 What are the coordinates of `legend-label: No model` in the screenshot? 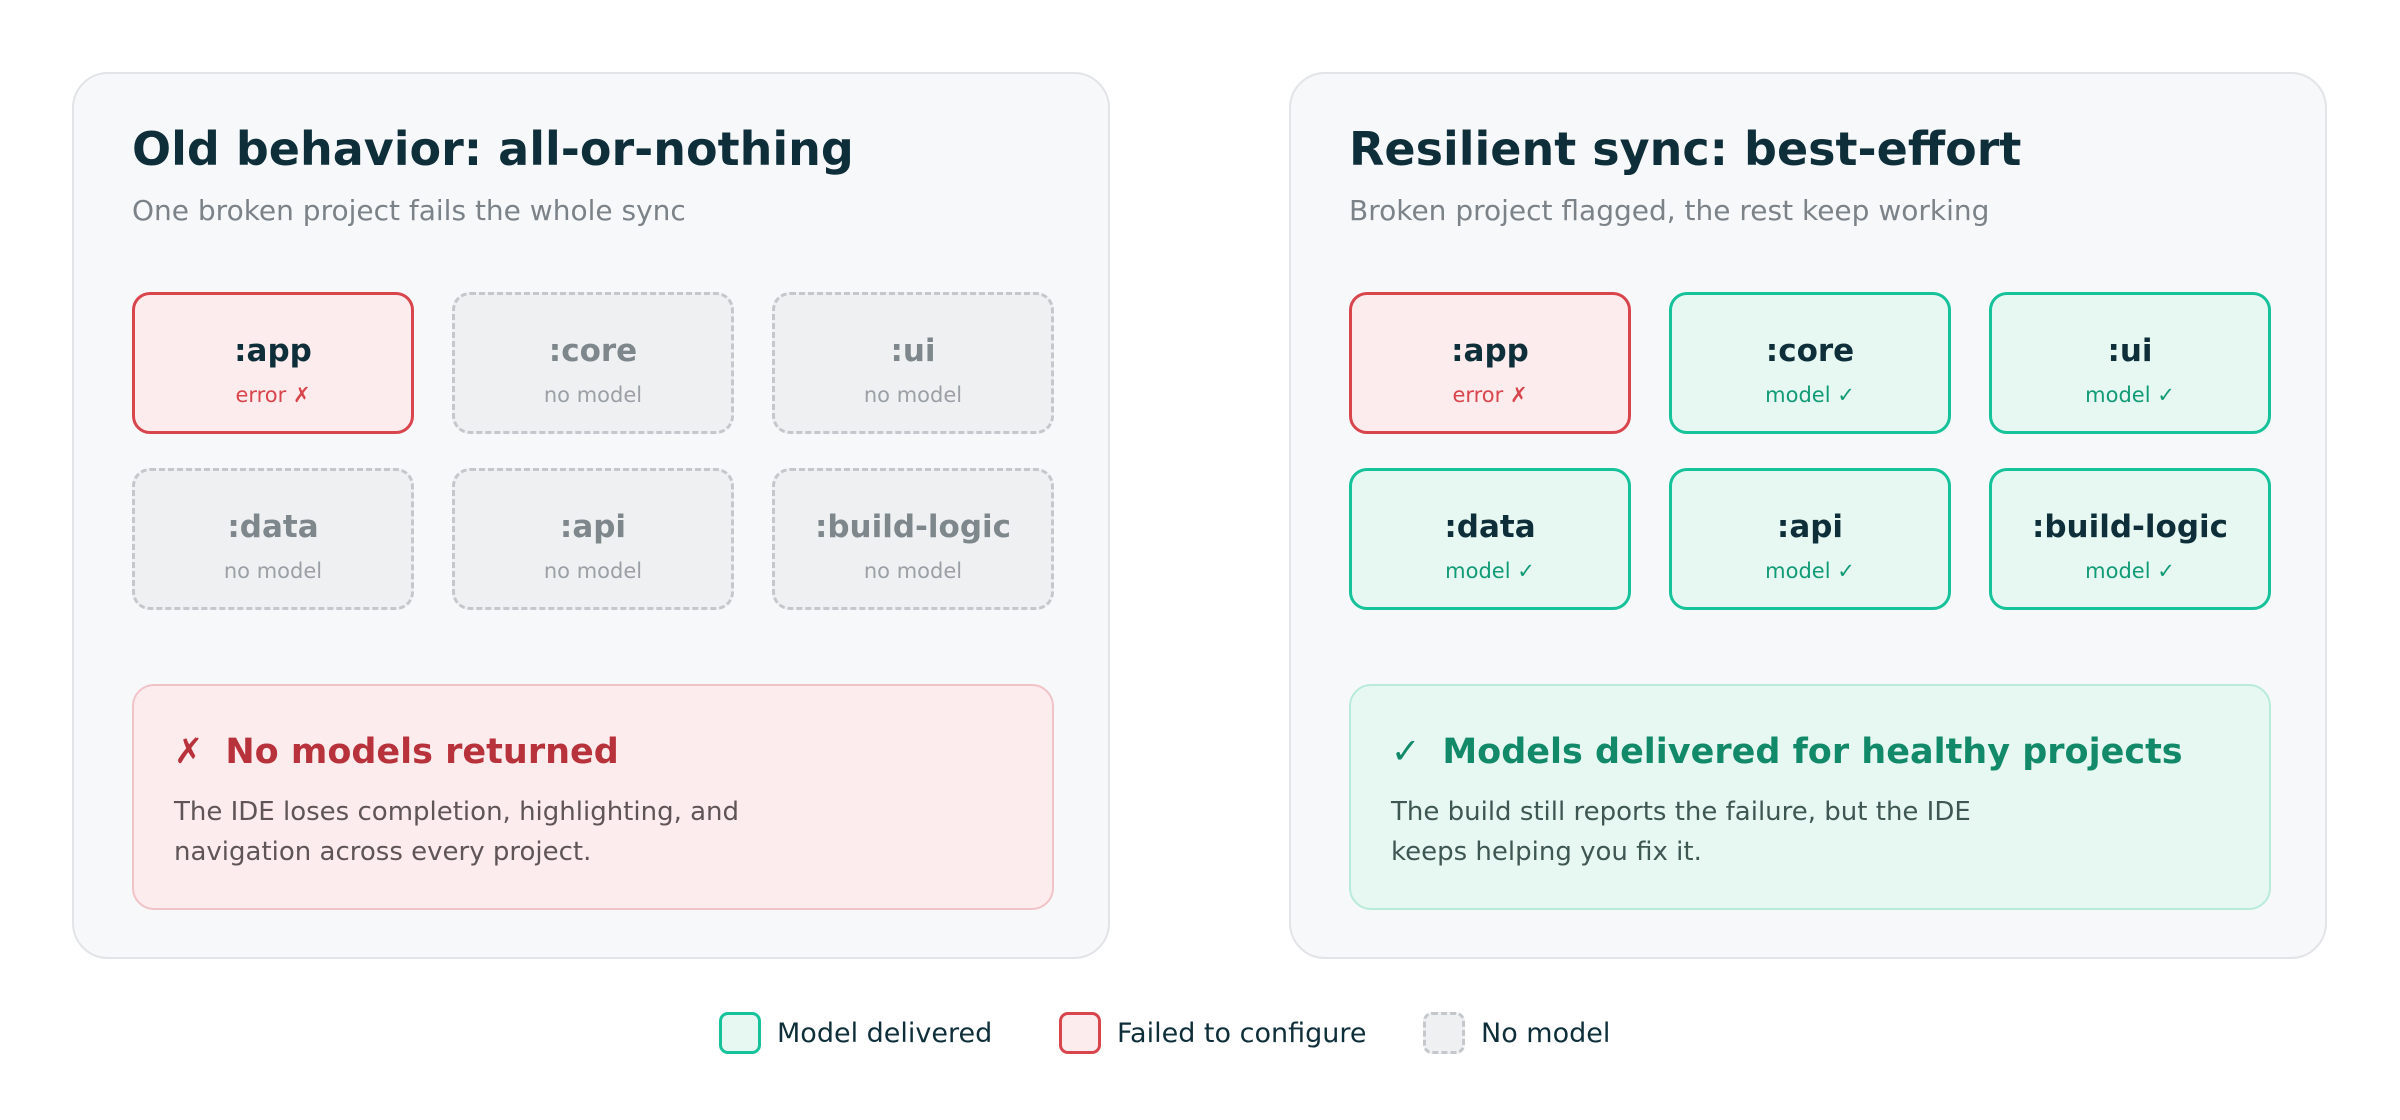 It's located at (1546, 1033).